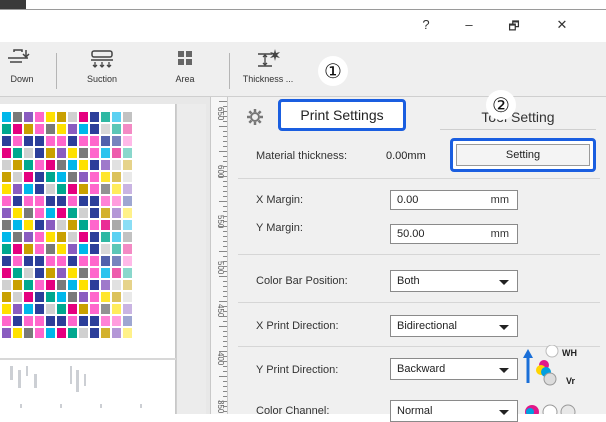 This screenshot has height=422, width=606. What do you see at coordinates (333, 71) in the screenshot?
I see `callout-1: ①` at bounding box center [333, 71].